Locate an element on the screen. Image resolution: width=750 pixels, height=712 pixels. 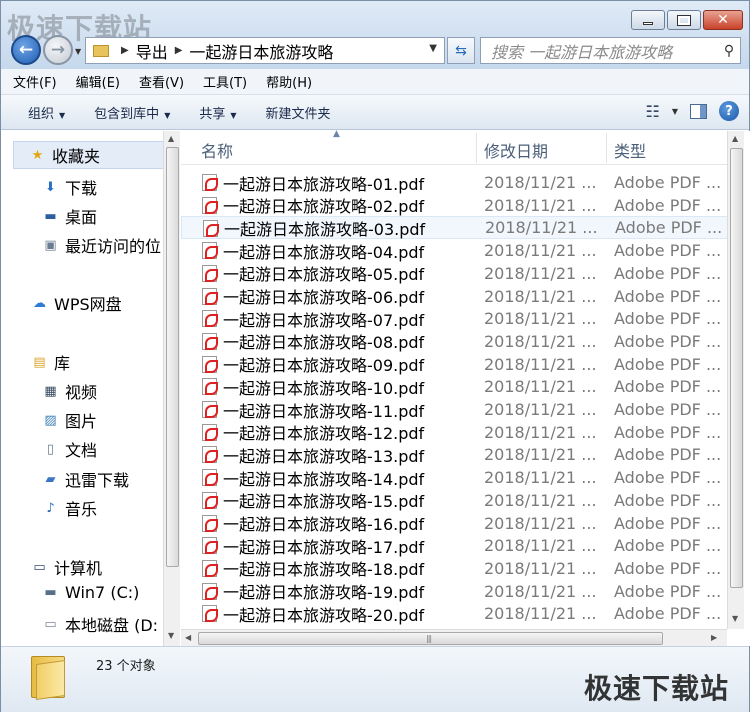
grip-icon: ||| is located at coordinates (429, 638).